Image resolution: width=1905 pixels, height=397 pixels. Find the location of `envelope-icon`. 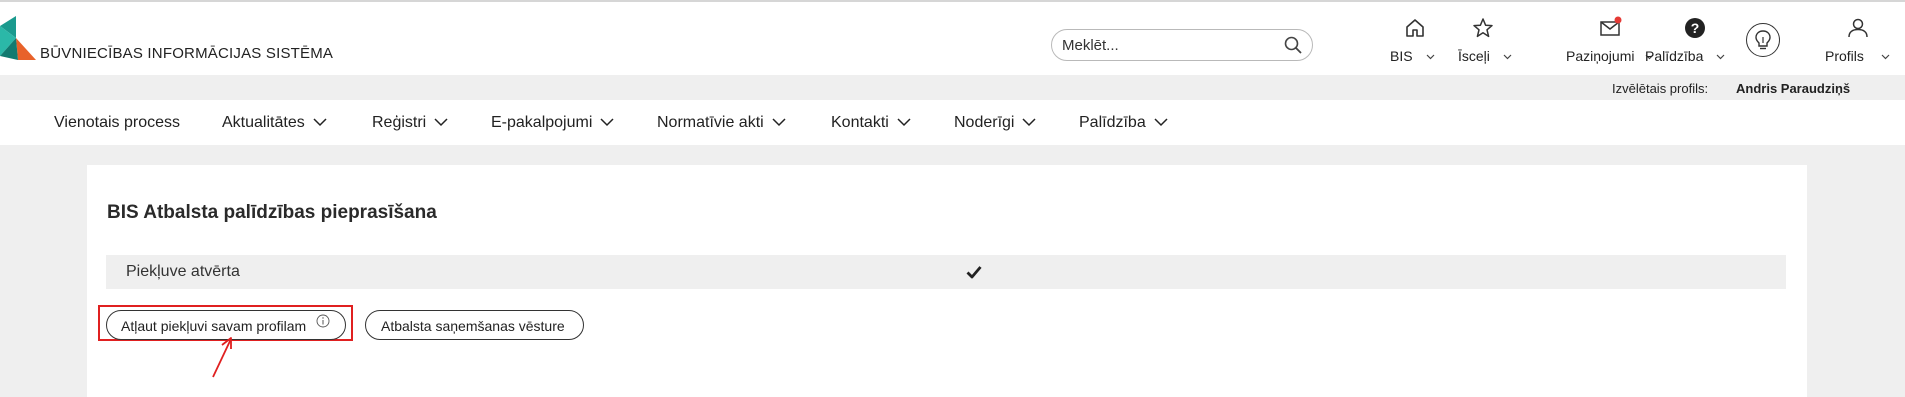

envelope-icon is located at coordinates (1611, 26).